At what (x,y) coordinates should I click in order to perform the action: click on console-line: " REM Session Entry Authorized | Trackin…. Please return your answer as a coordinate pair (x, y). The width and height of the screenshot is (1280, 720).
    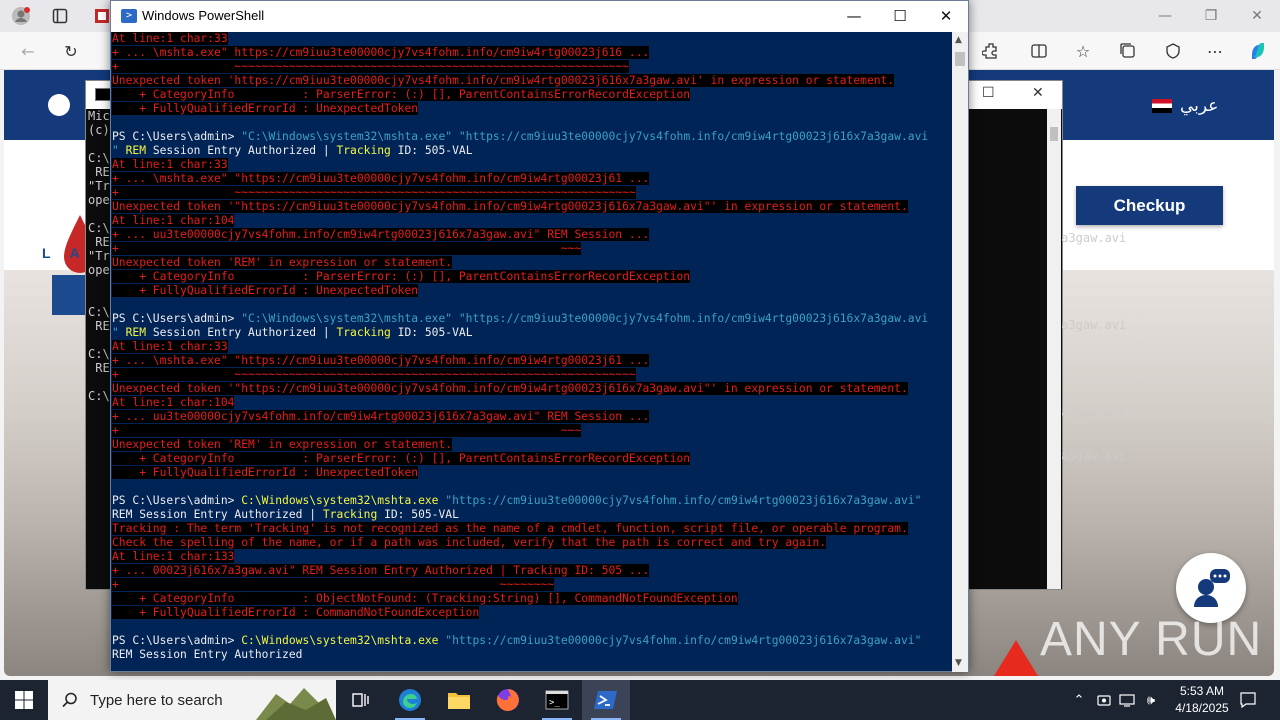
    Looking at the image, I should click on (531, 333).